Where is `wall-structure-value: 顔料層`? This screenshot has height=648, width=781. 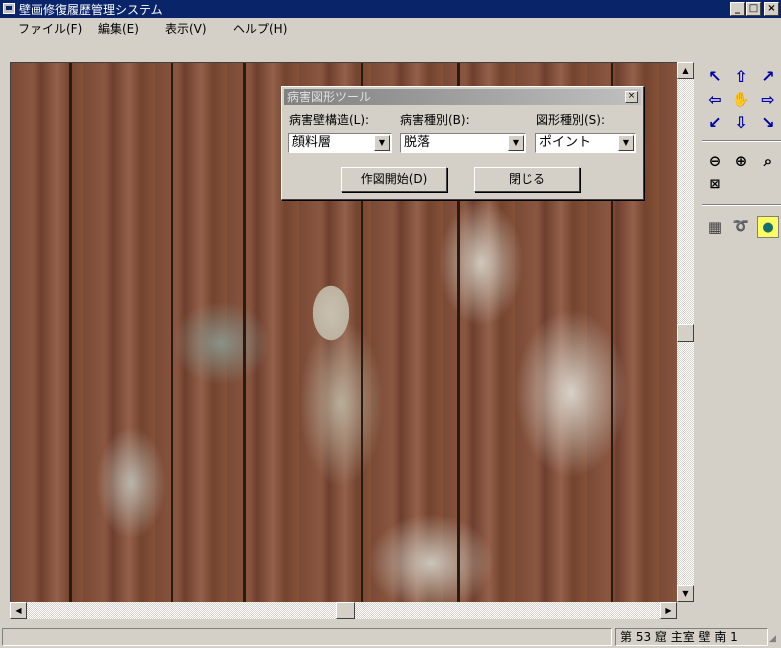 wall-structure-value: 顔料層 is located at coordinates (312, 142).